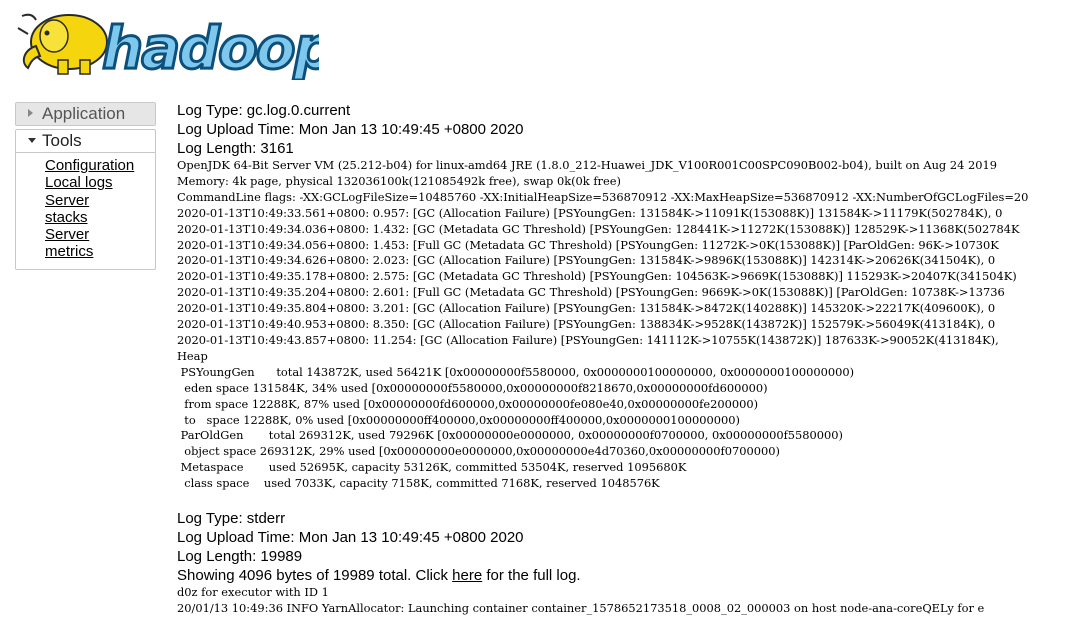 This screenshot has height=620, width=1067. Describe the element at coordinates (80, 243) in the screenshot. I see `tools-link-server-metrics: Server metrics` at that location.